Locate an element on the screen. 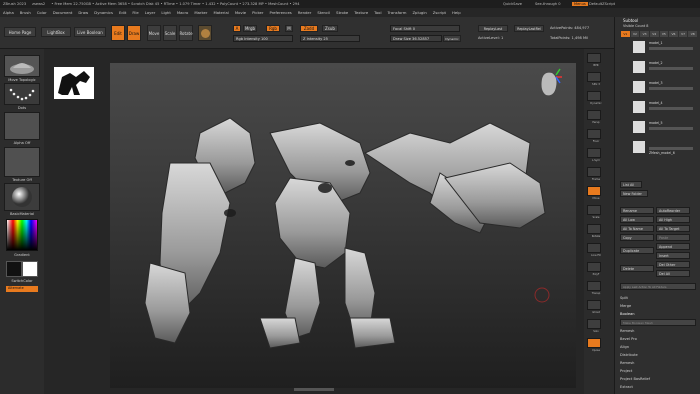 This screenshot has width=700, height=394. delete-button: Delete is located at coordinates (637, 268).